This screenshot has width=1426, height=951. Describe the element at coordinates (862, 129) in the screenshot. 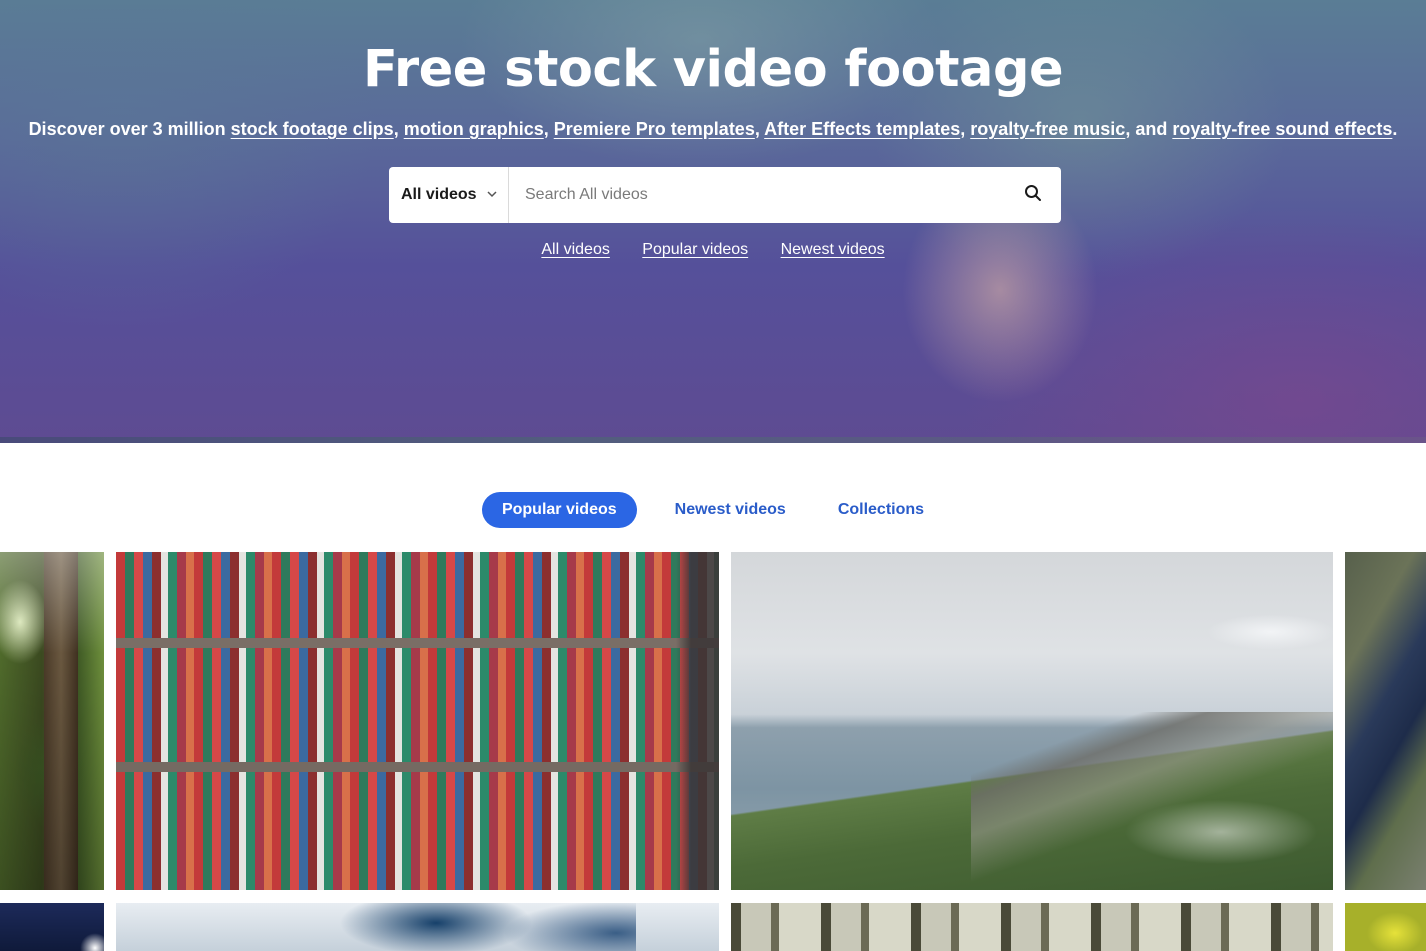

I see `link-after-effects-templates: After Effects templates` at that location.